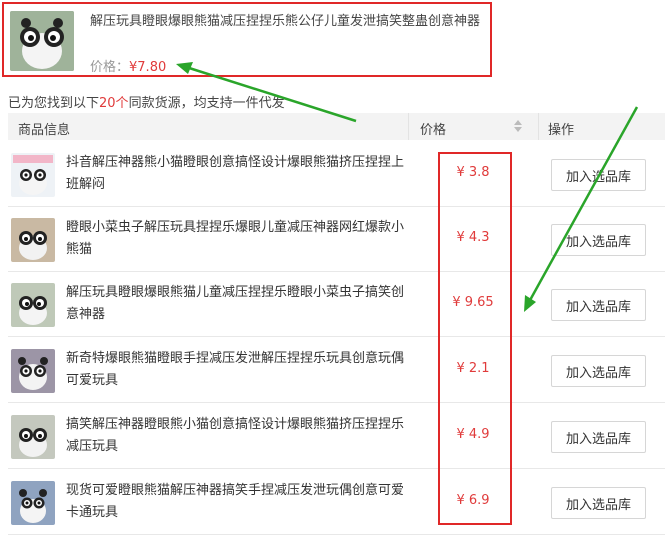 Image resolution: width=671 pixels, height=536 pixels. Describe the element at coordinates (148, 67) in the screenshot. I see `price-value: ¥7.80` at that location.